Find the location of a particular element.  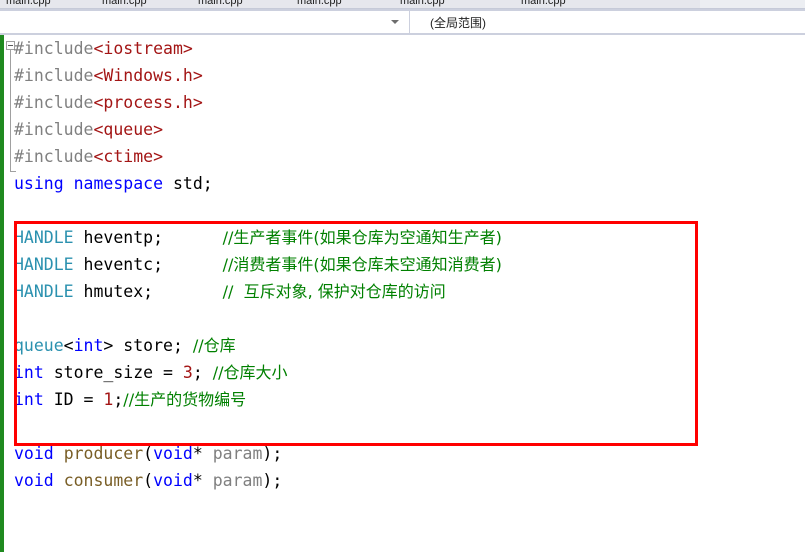

line-decl-consumer: void consumer(void* param); is located at coordinates (409, 480).